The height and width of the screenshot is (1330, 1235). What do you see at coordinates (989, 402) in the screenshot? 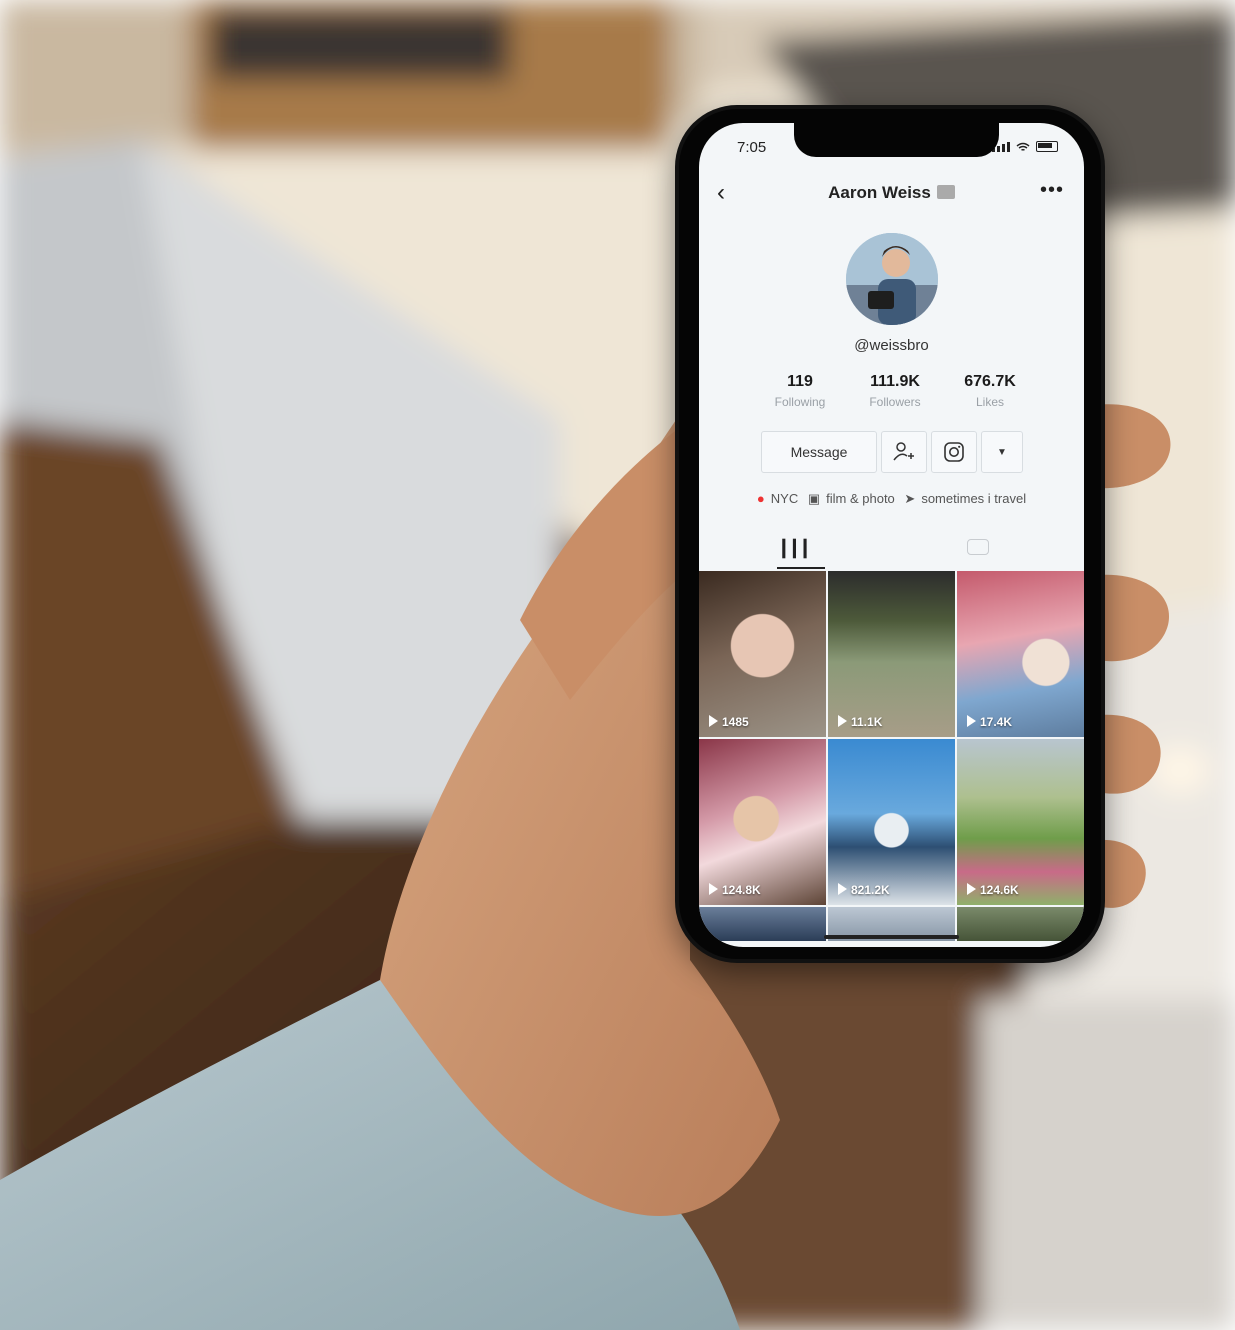
I see `stat-label: Likes` at bounding box center [989, 402].